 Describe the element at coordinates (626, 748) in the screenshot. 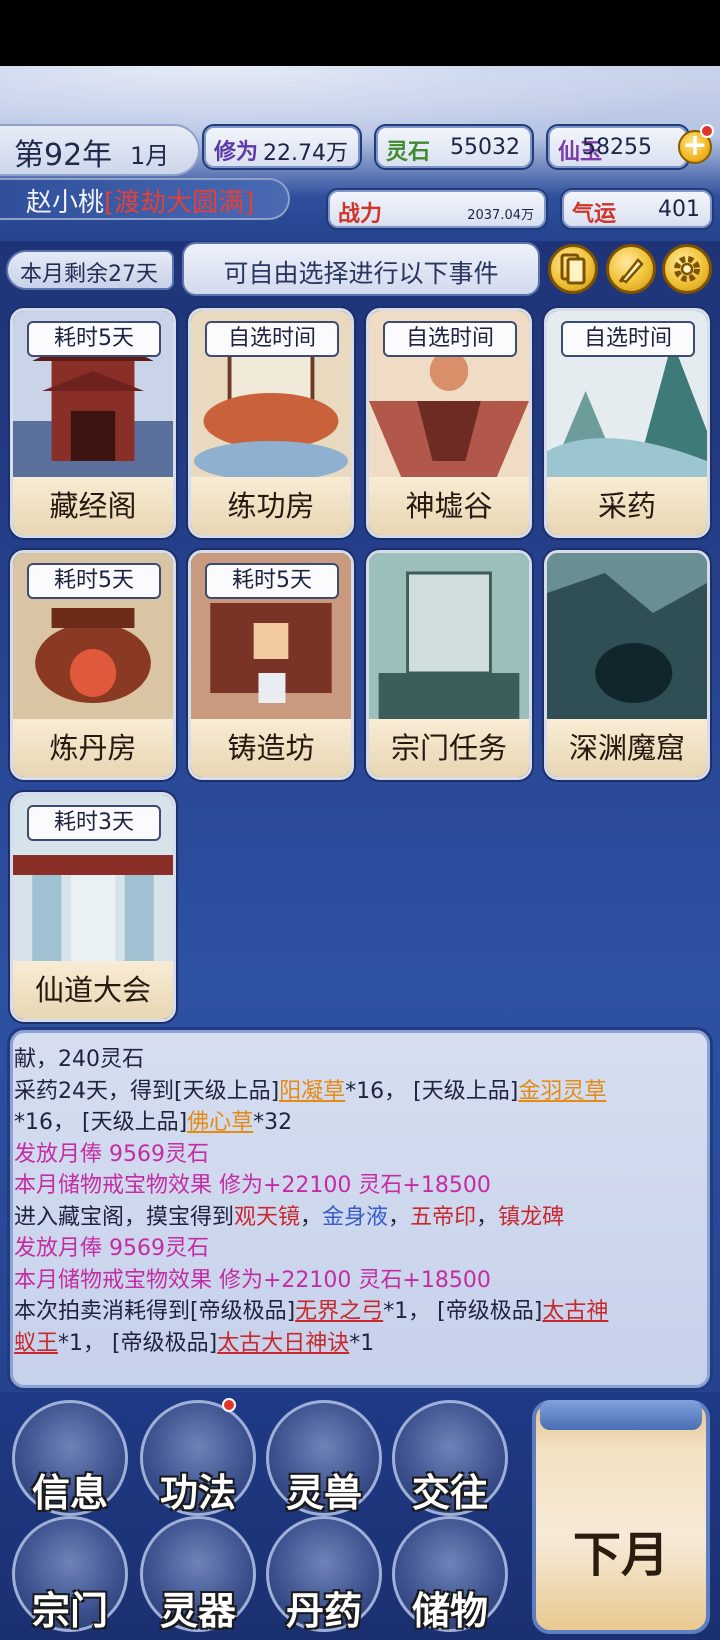

I see `event-name: 深渊魔窟` at that location.